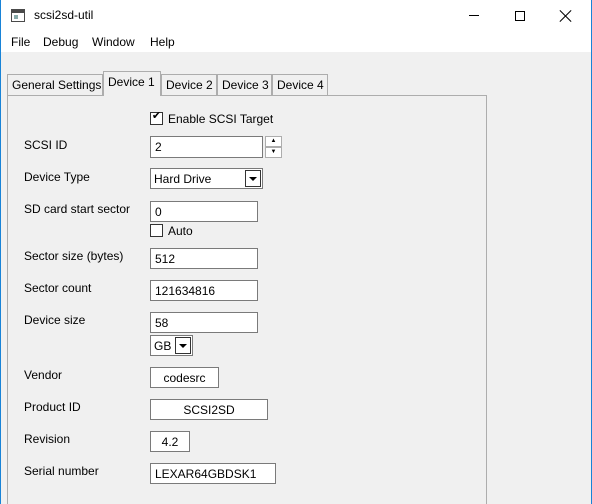  Describe the element at coordinates (163, 346) in the screenshot. I see `device-size-unit-value: GB` at that location.